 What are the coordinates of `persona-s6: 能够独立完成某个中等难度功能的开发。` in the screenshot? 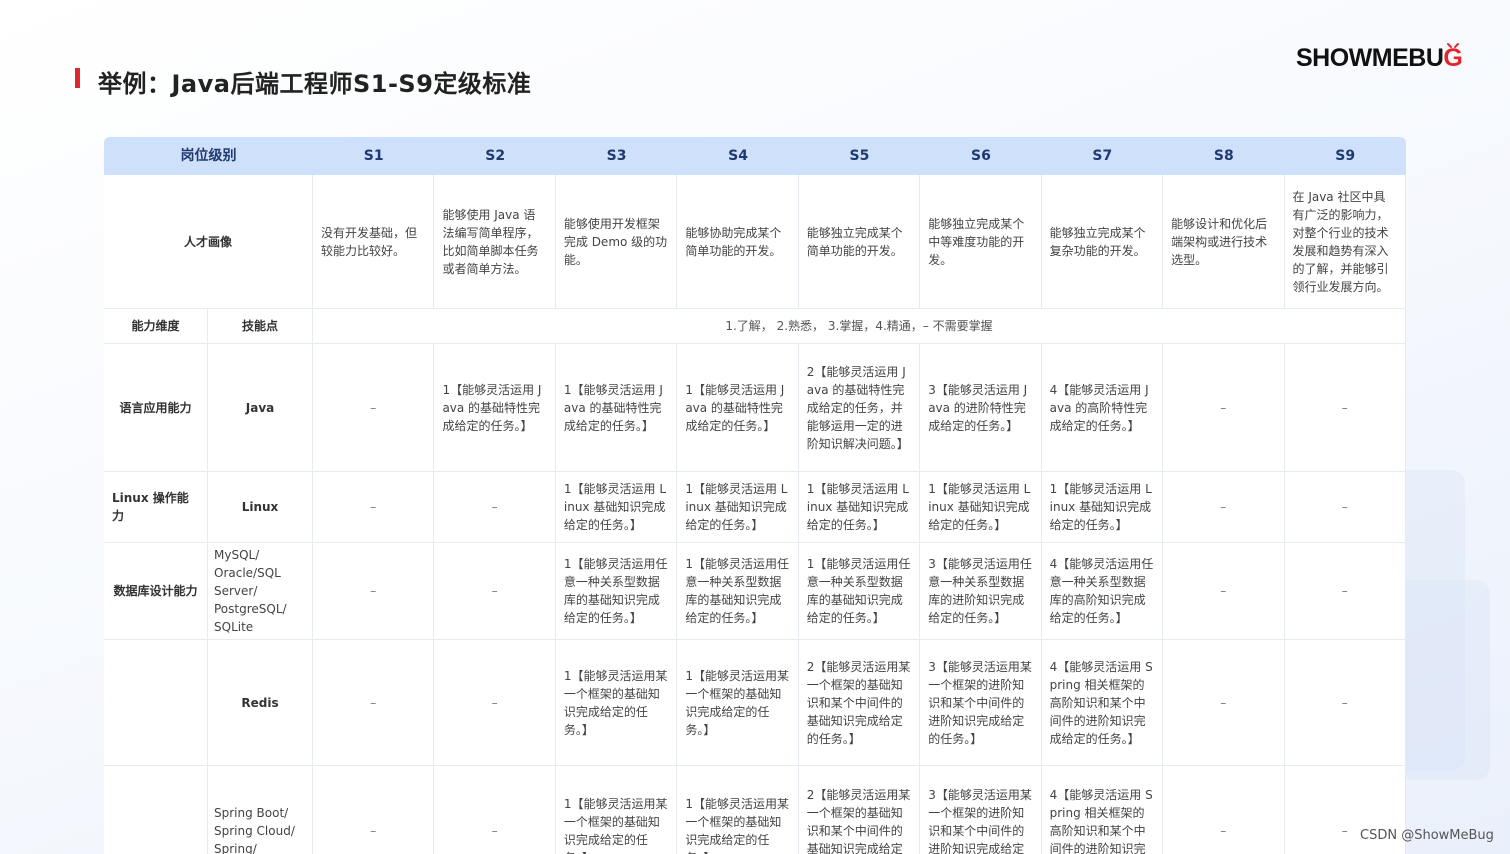 It's located at (981, 242).